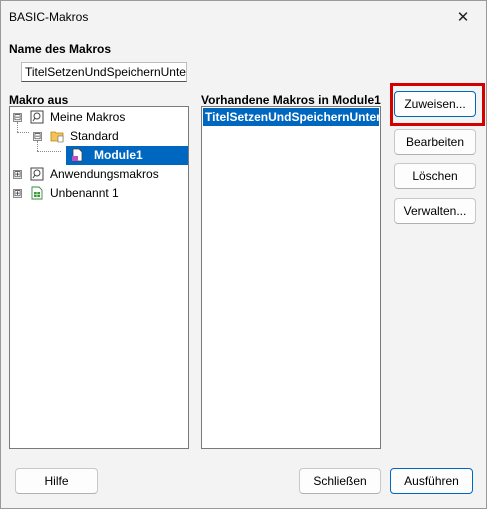  I want to click on folder-icon, so click(57, 137).